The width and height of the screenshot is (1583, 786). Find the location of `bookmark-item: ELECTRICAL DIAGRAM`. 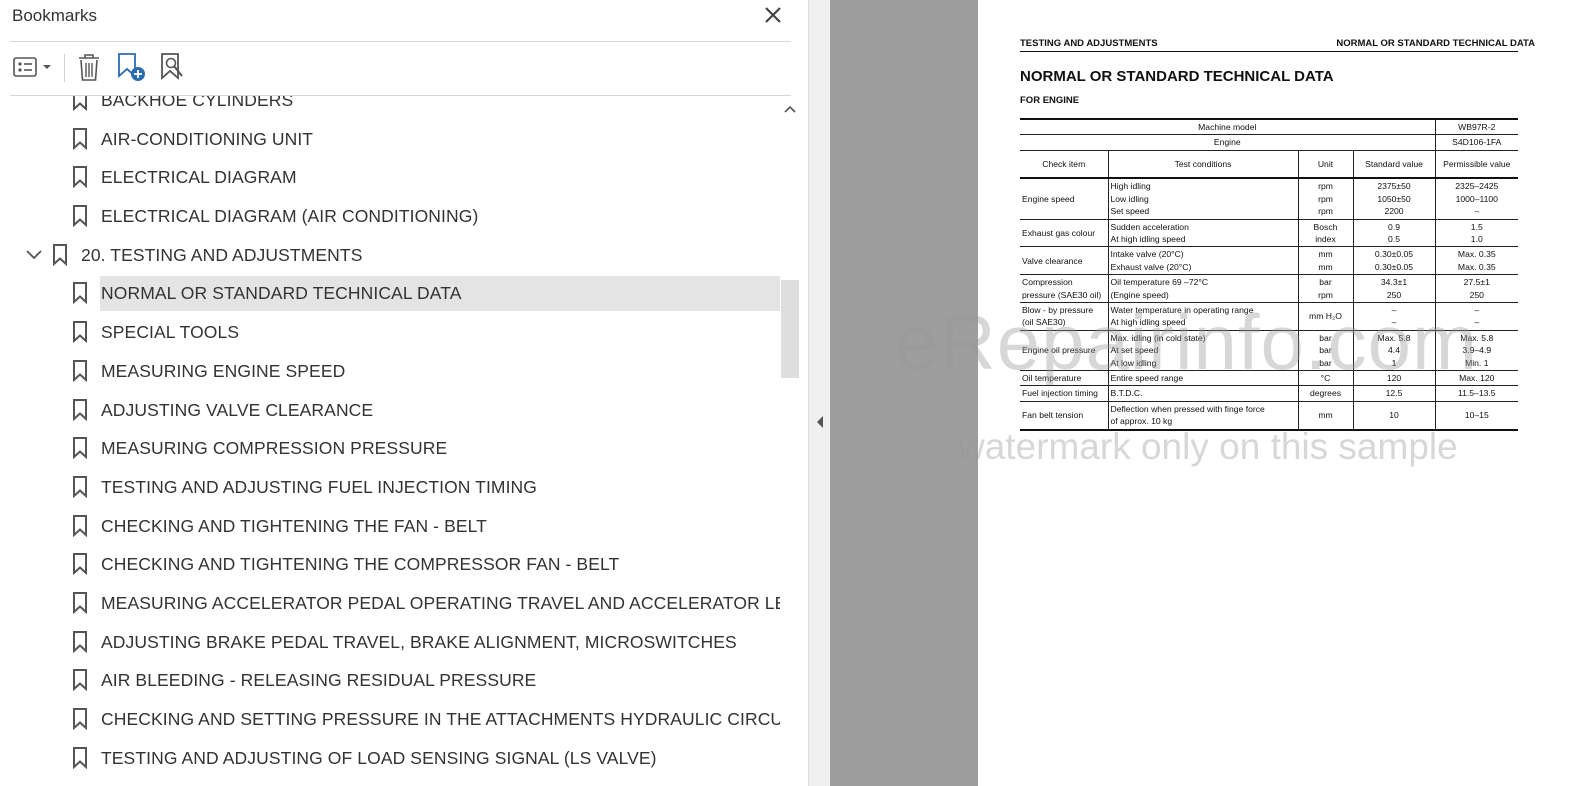

bookmark-item: ELECTRICAL DIAGRAM is located at coordinates (390, 177).